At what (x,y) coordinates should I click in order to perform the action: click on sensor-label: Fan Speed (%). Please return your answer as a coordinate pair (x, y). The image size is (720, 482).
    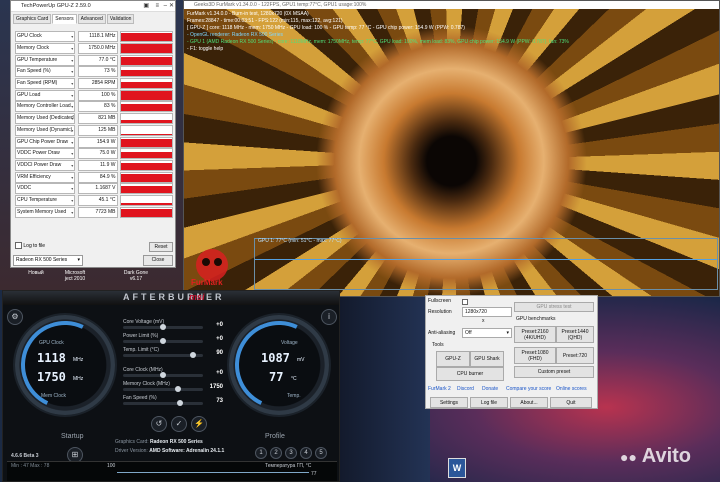
    Looking at the image, I should click on (45, 72).